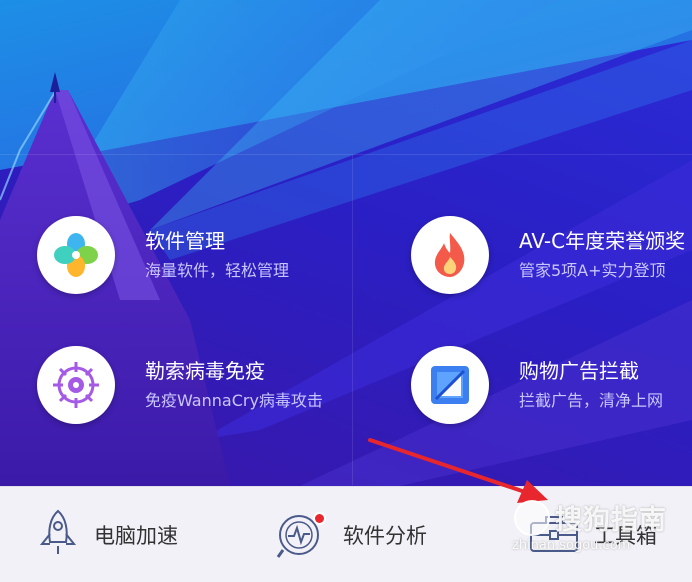 Image resolution: width=692 pixels, height=582 pixels. What do you see at coordinates (537, 385) in the screenshot?
I see `feature-ad-block: 购物广告拦截 拦截广告，清净上网` at bounding box center [537, 385].